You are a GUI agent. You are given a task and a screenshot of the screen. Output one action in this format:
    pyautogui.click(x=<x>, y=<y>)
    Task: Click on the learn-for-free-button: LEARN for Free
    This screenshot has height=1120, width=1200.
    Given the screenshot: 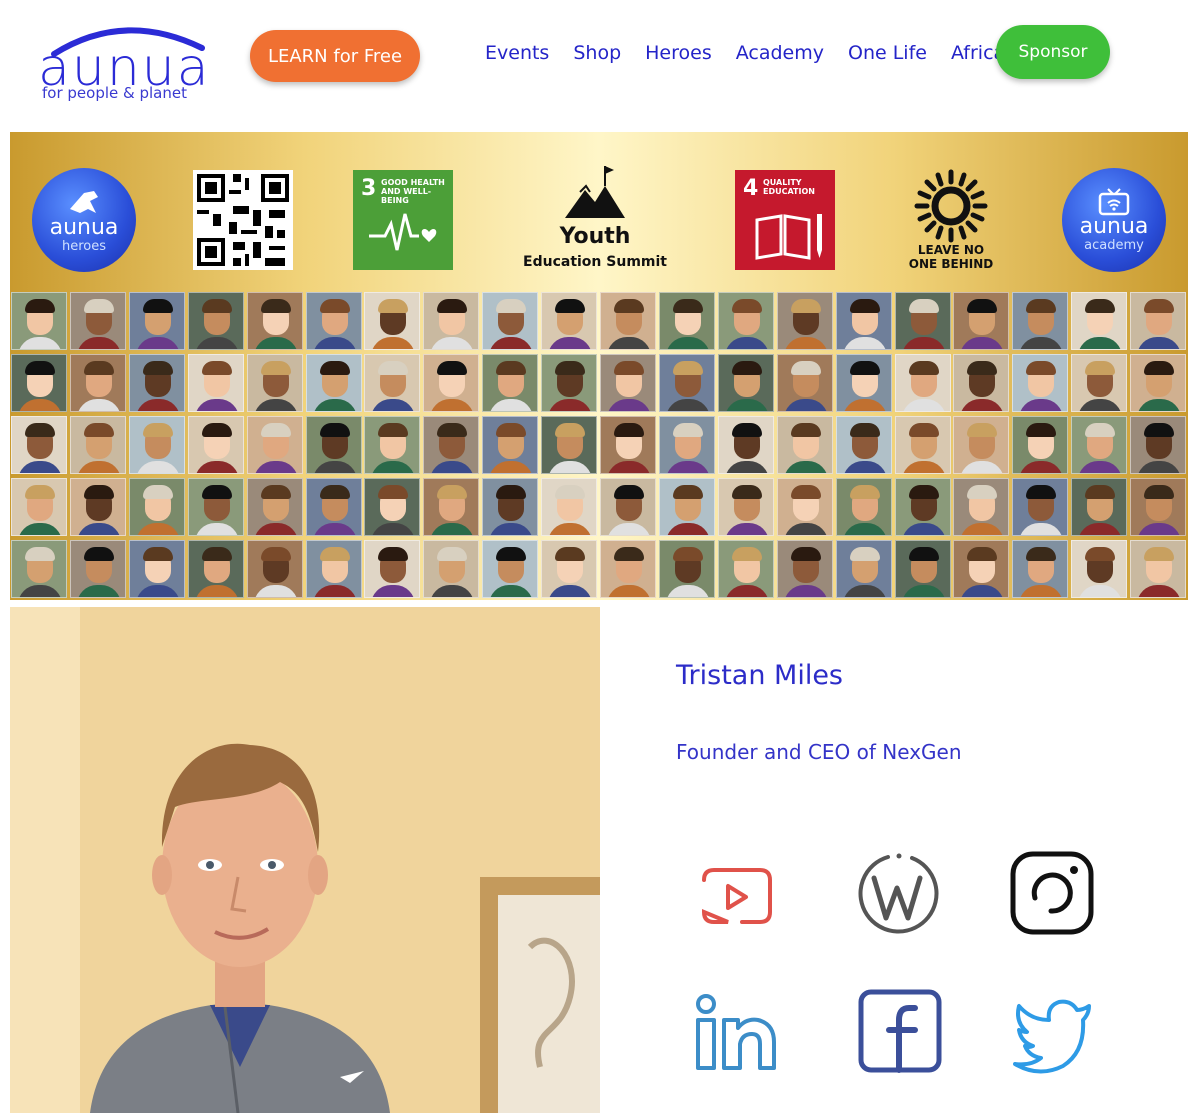 What is the action you would take?
    pyautogui.click(x=335, y=56)
    